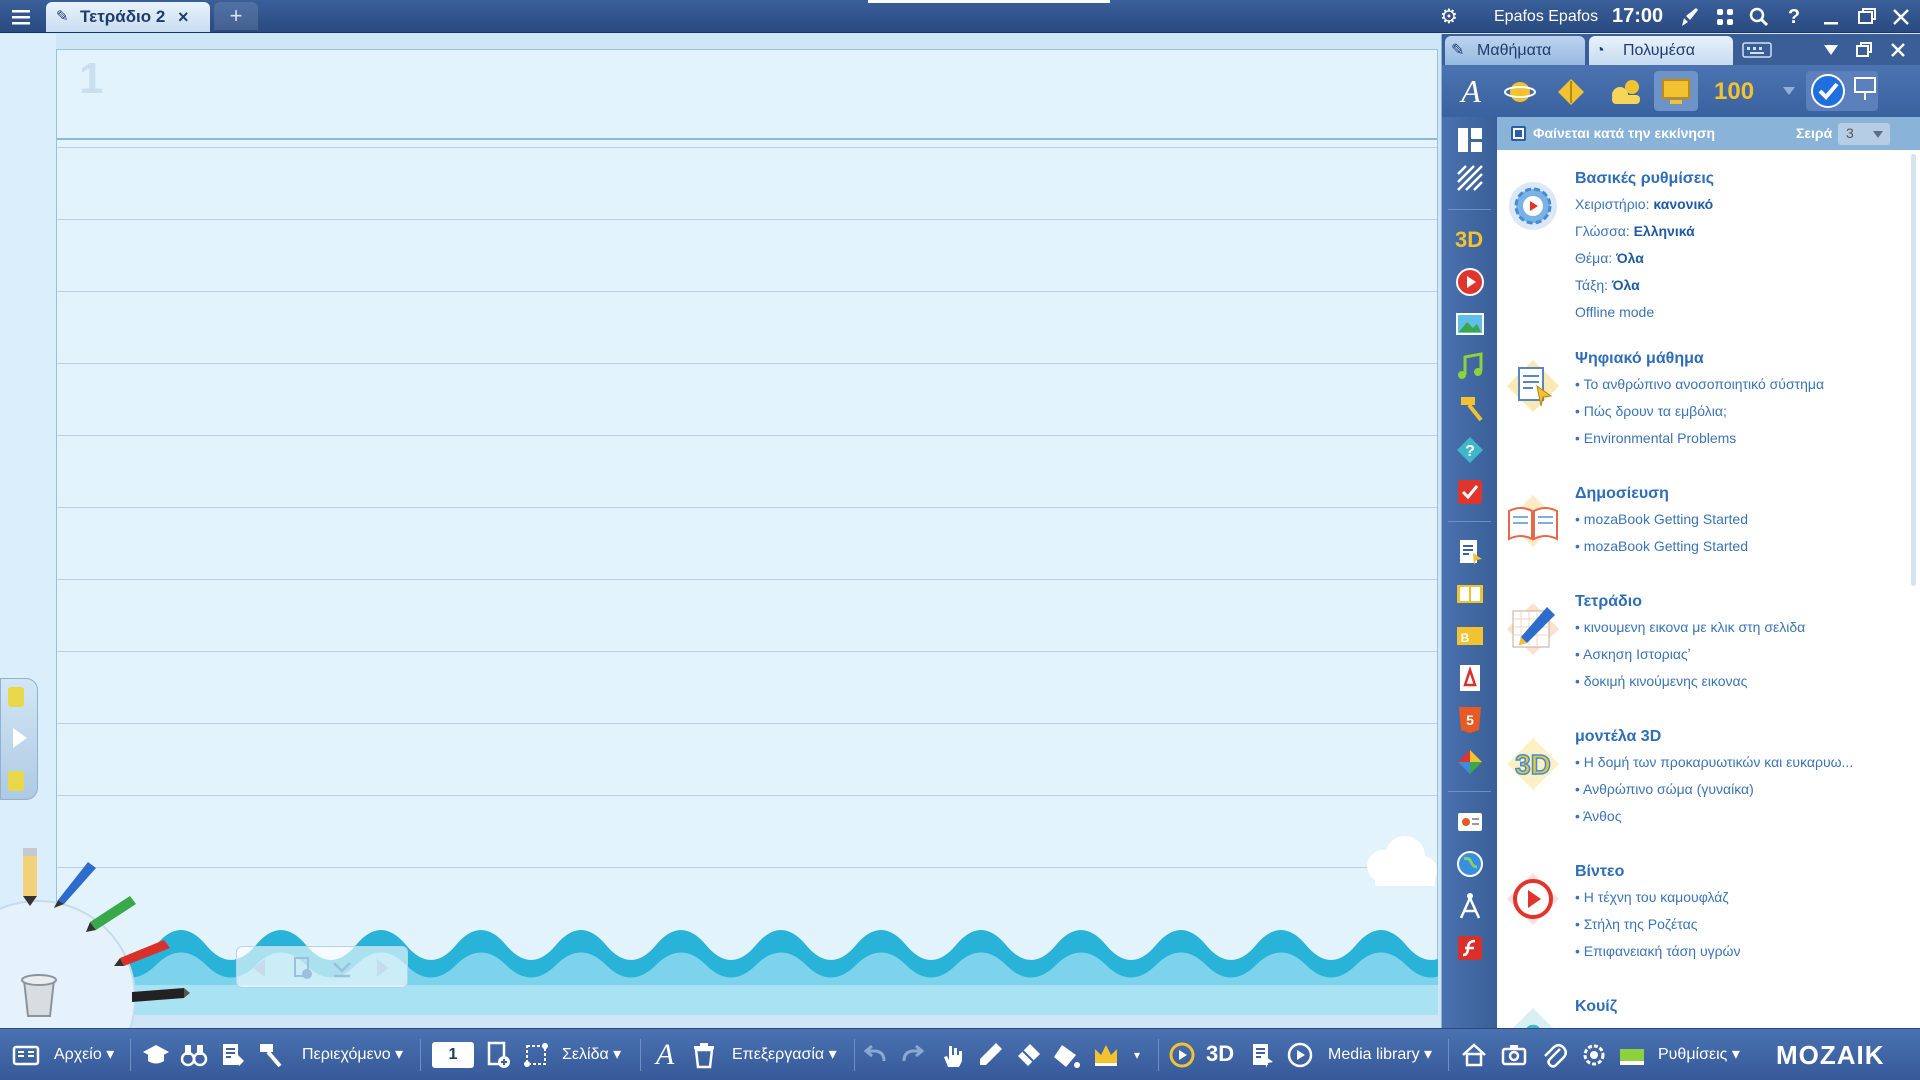 This screenshot has height=1080, width=1920. What do you see at coordinates (142, 954) in the screenshot?
I see `red-pencil-icon` at bounding box center [142, 954].